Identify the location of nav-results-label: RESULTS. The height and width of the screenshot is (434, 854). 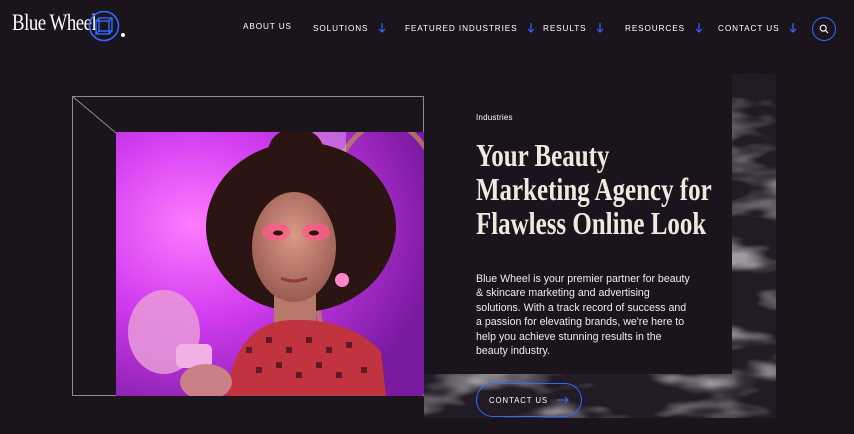
(565, 28).